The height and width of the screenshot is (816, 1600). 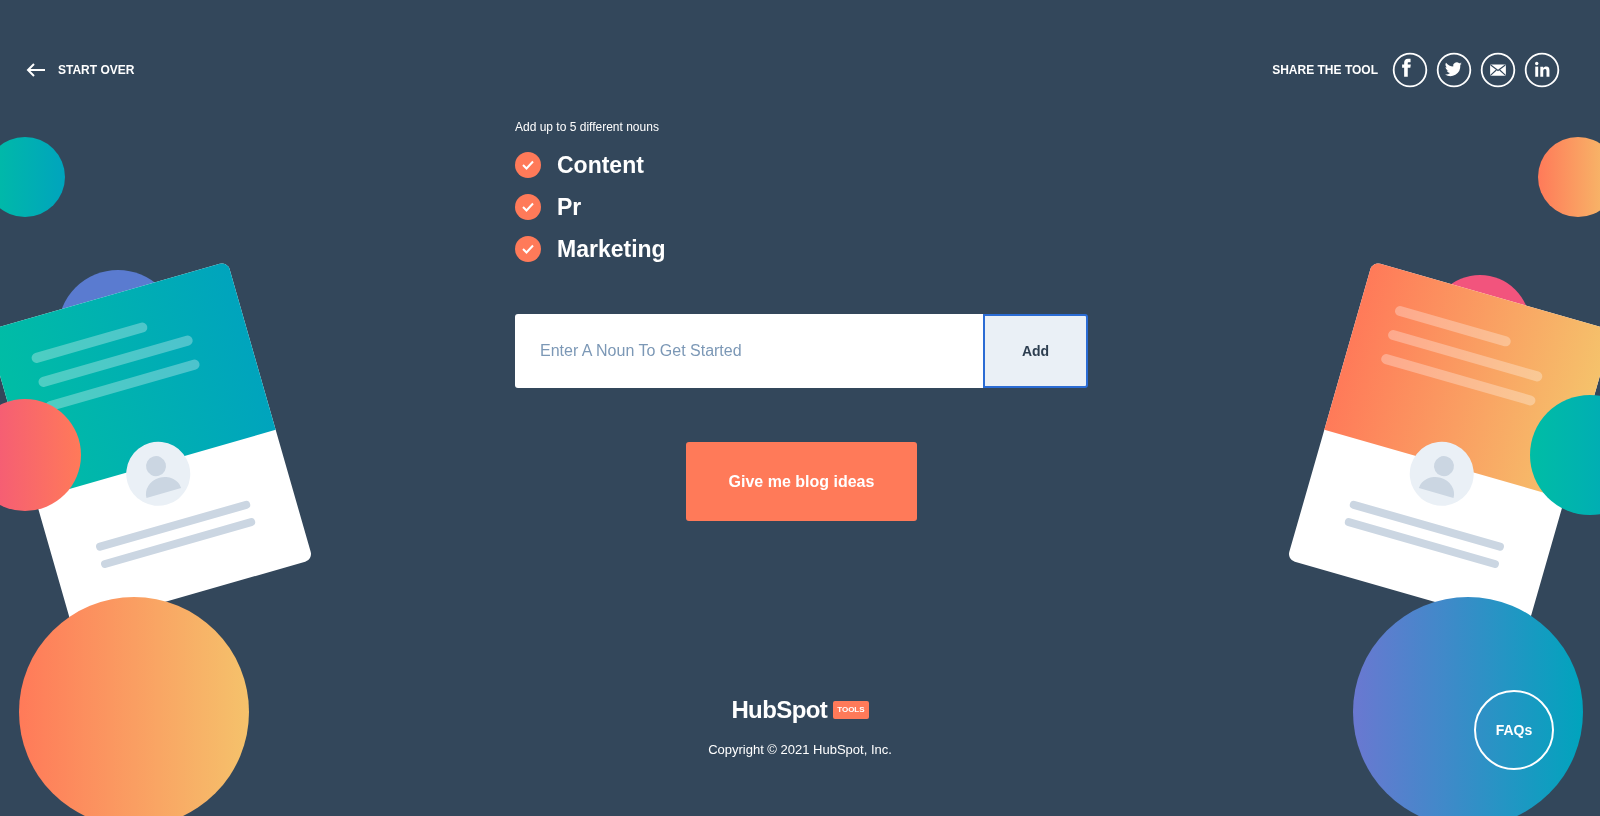 I want to click on share-twitter-button, so click(x=1454, y=70).